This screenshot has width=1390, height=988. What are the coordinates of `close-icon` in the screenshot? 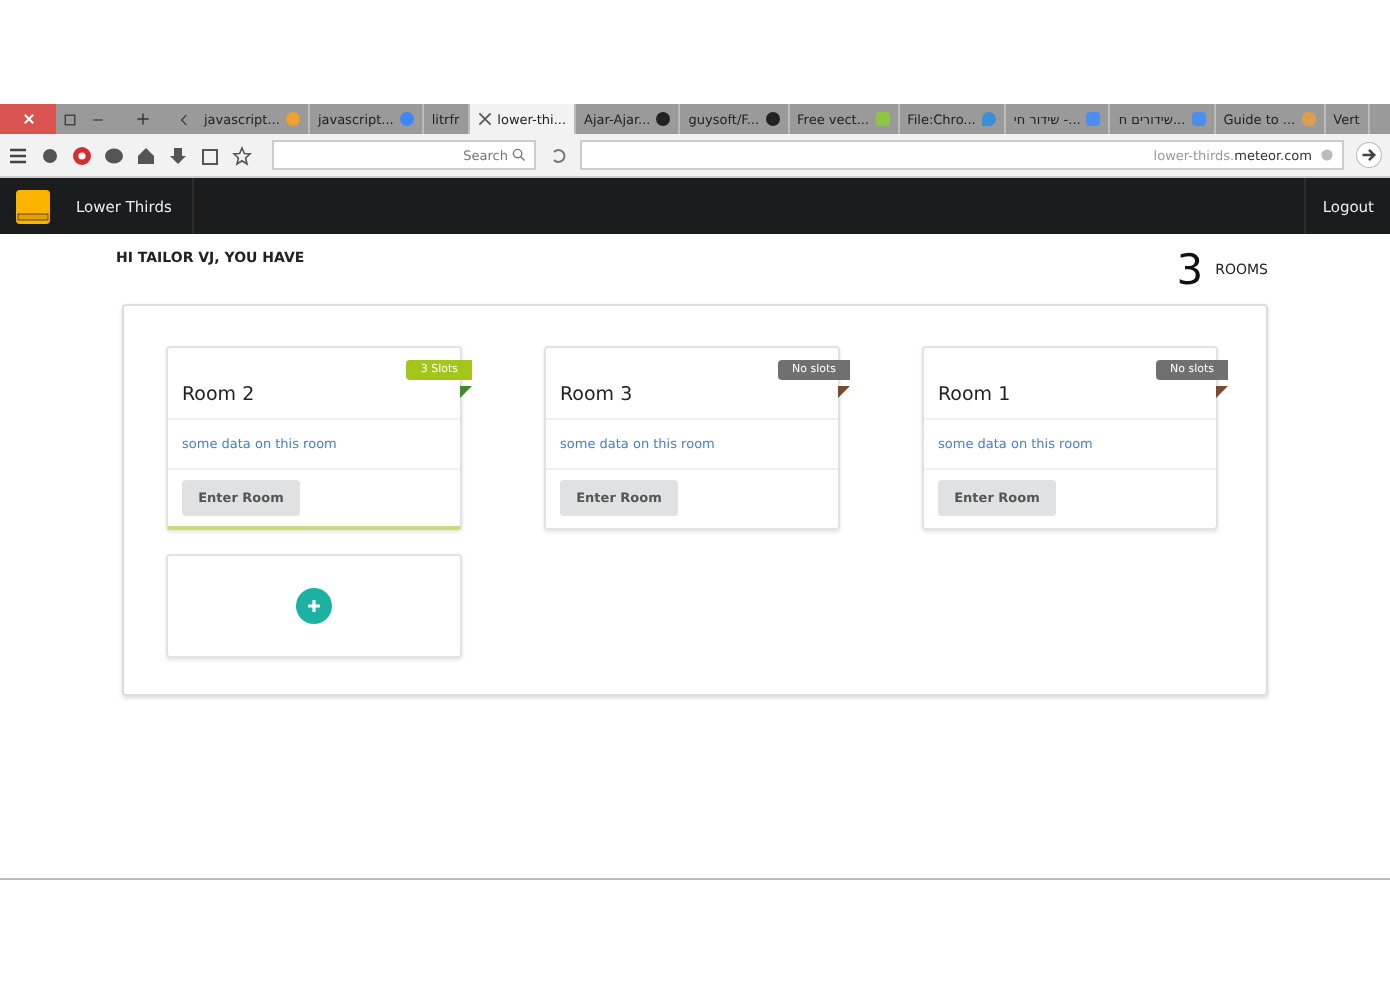 It's located at (484, 119).